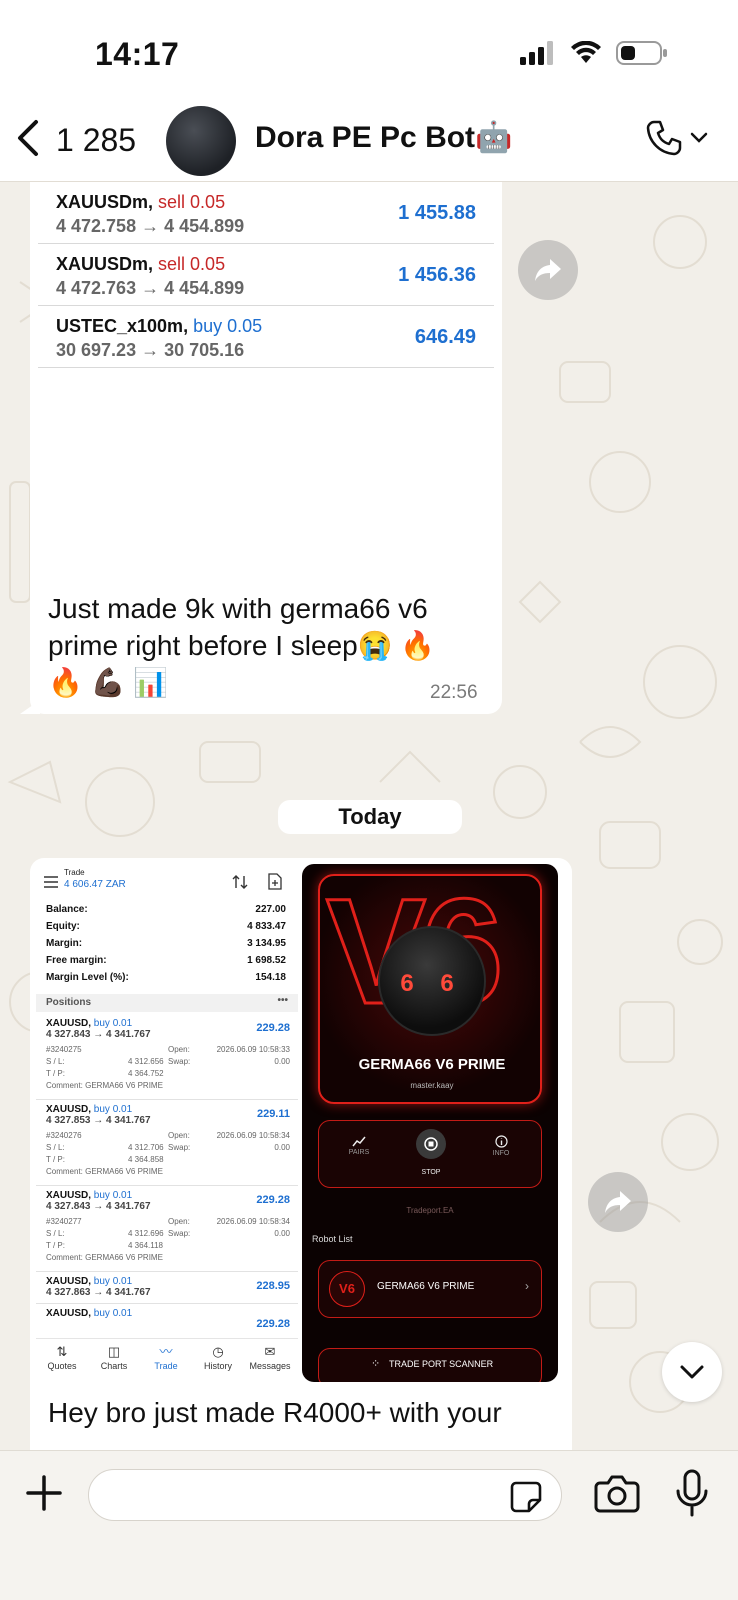 The width and height of the screenshot is (738, 1600). Describe the element at coordinates (44, 1493) in the screenshot. I see `attach-plus-icon` at that location.